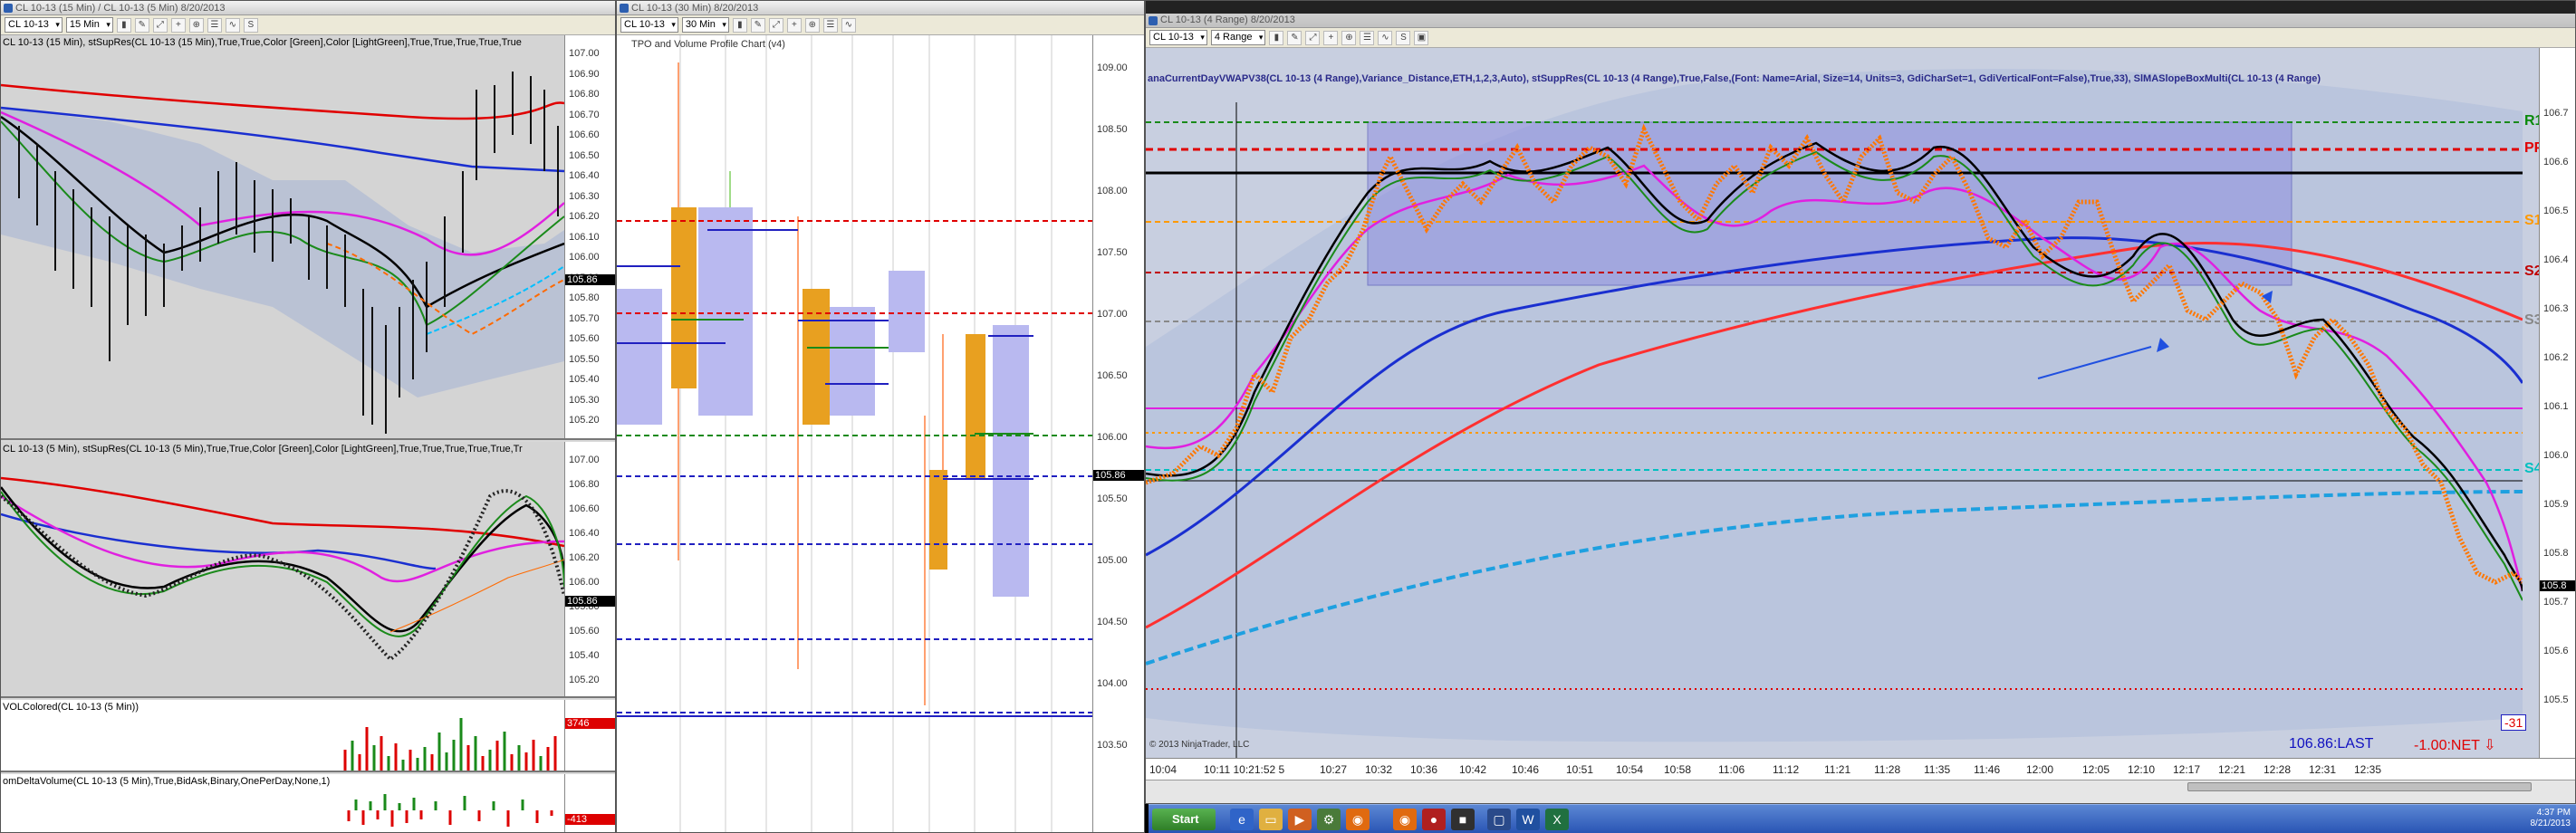  Describe the element at coordinates (1242, 819) in the screenshot. I see `ie-browser-icon: e` at that location.